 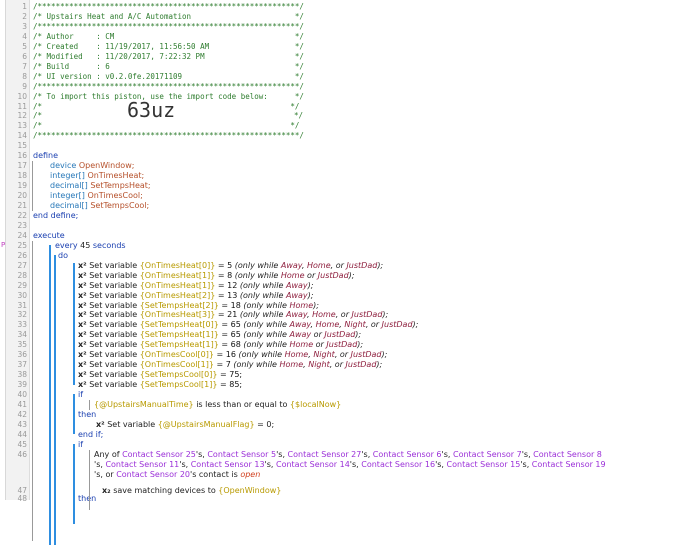 I want to click on line-number: 9, so click(x=24, y=86).